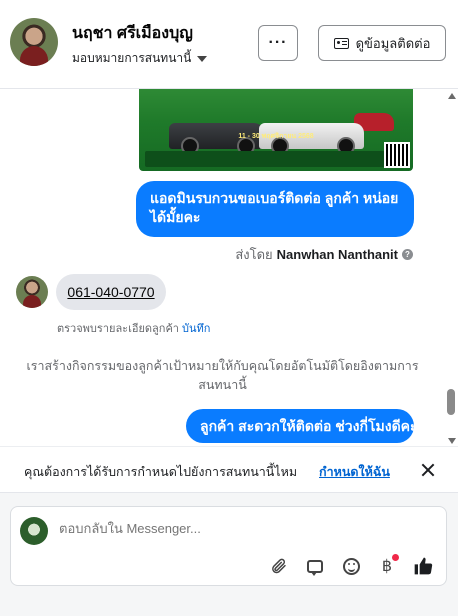 The image size is (467, 616). I want to click on qr-code, so click(397, 155).